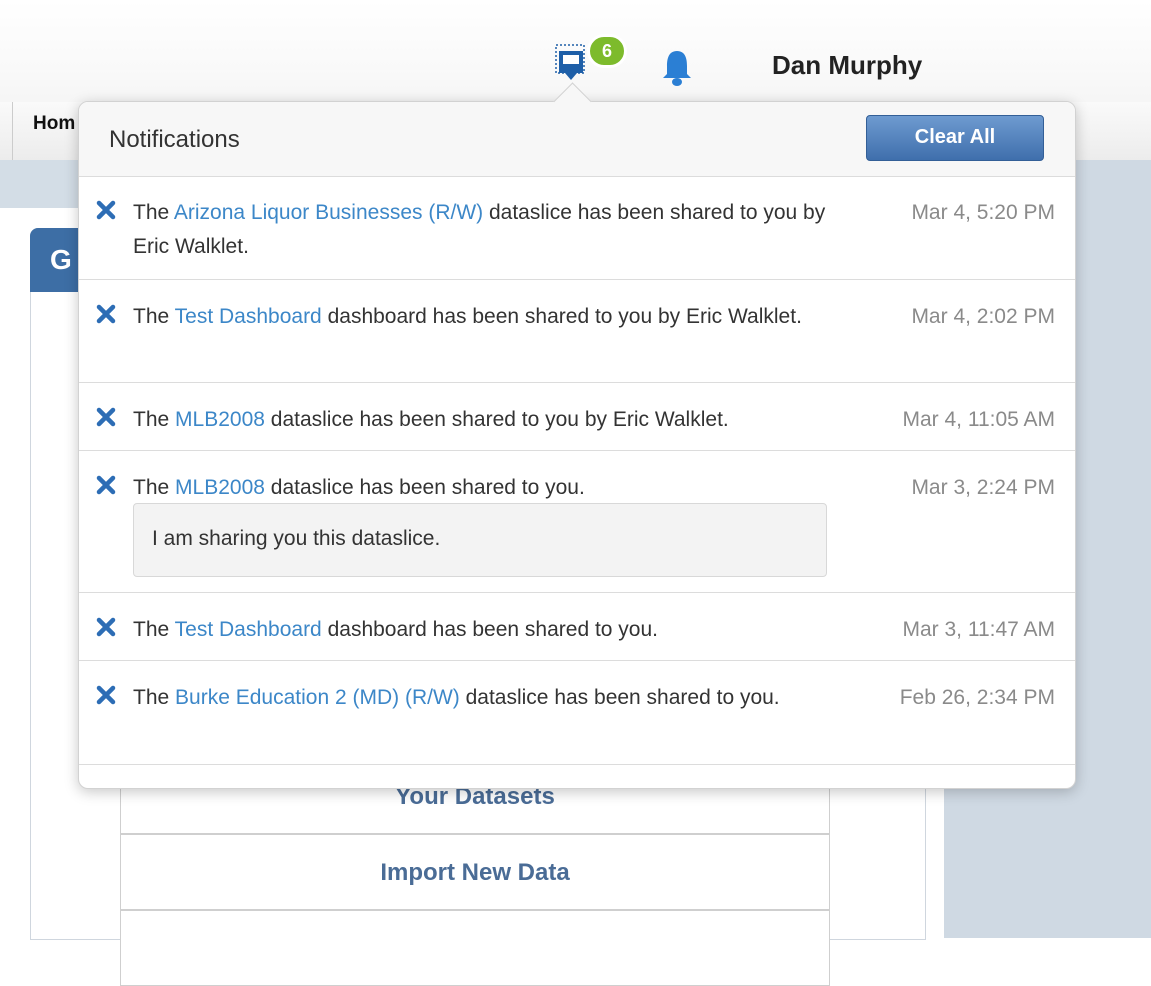  Describe the element at coordinates (847, 65) in the screenshot. I see `user-name: Dan Murphy` at that location.